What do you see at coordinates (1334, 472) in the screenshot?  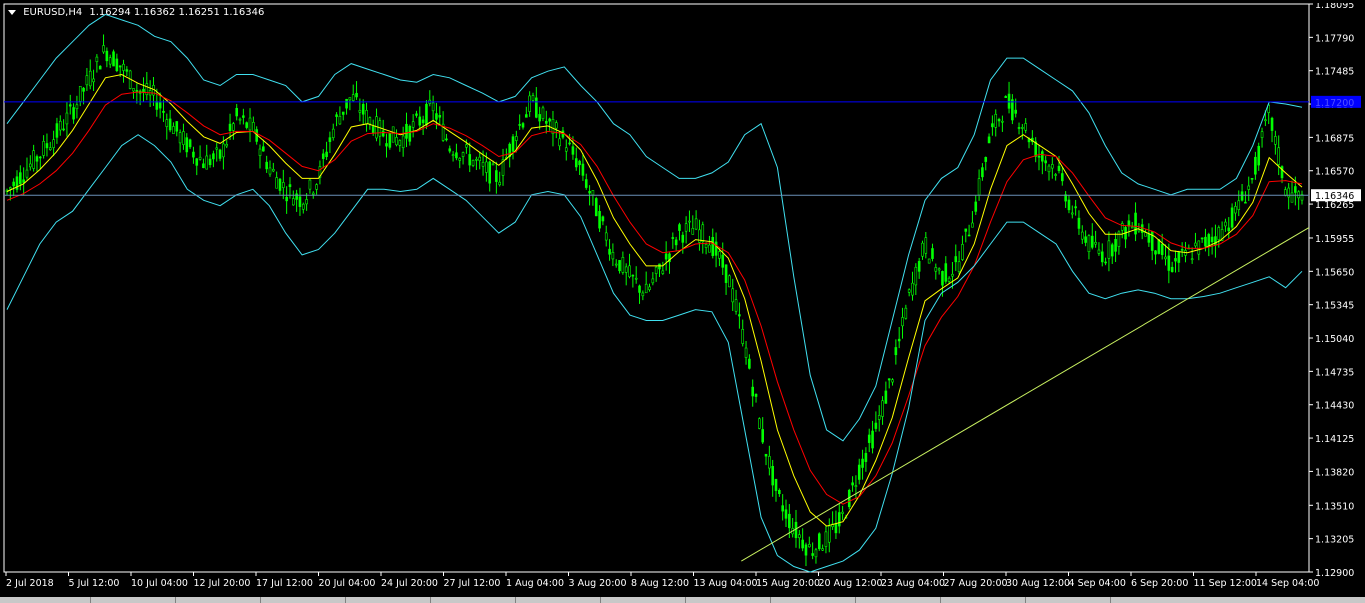 I see `y-tick-label: 1.13820` at bounding box center [1334, 472].